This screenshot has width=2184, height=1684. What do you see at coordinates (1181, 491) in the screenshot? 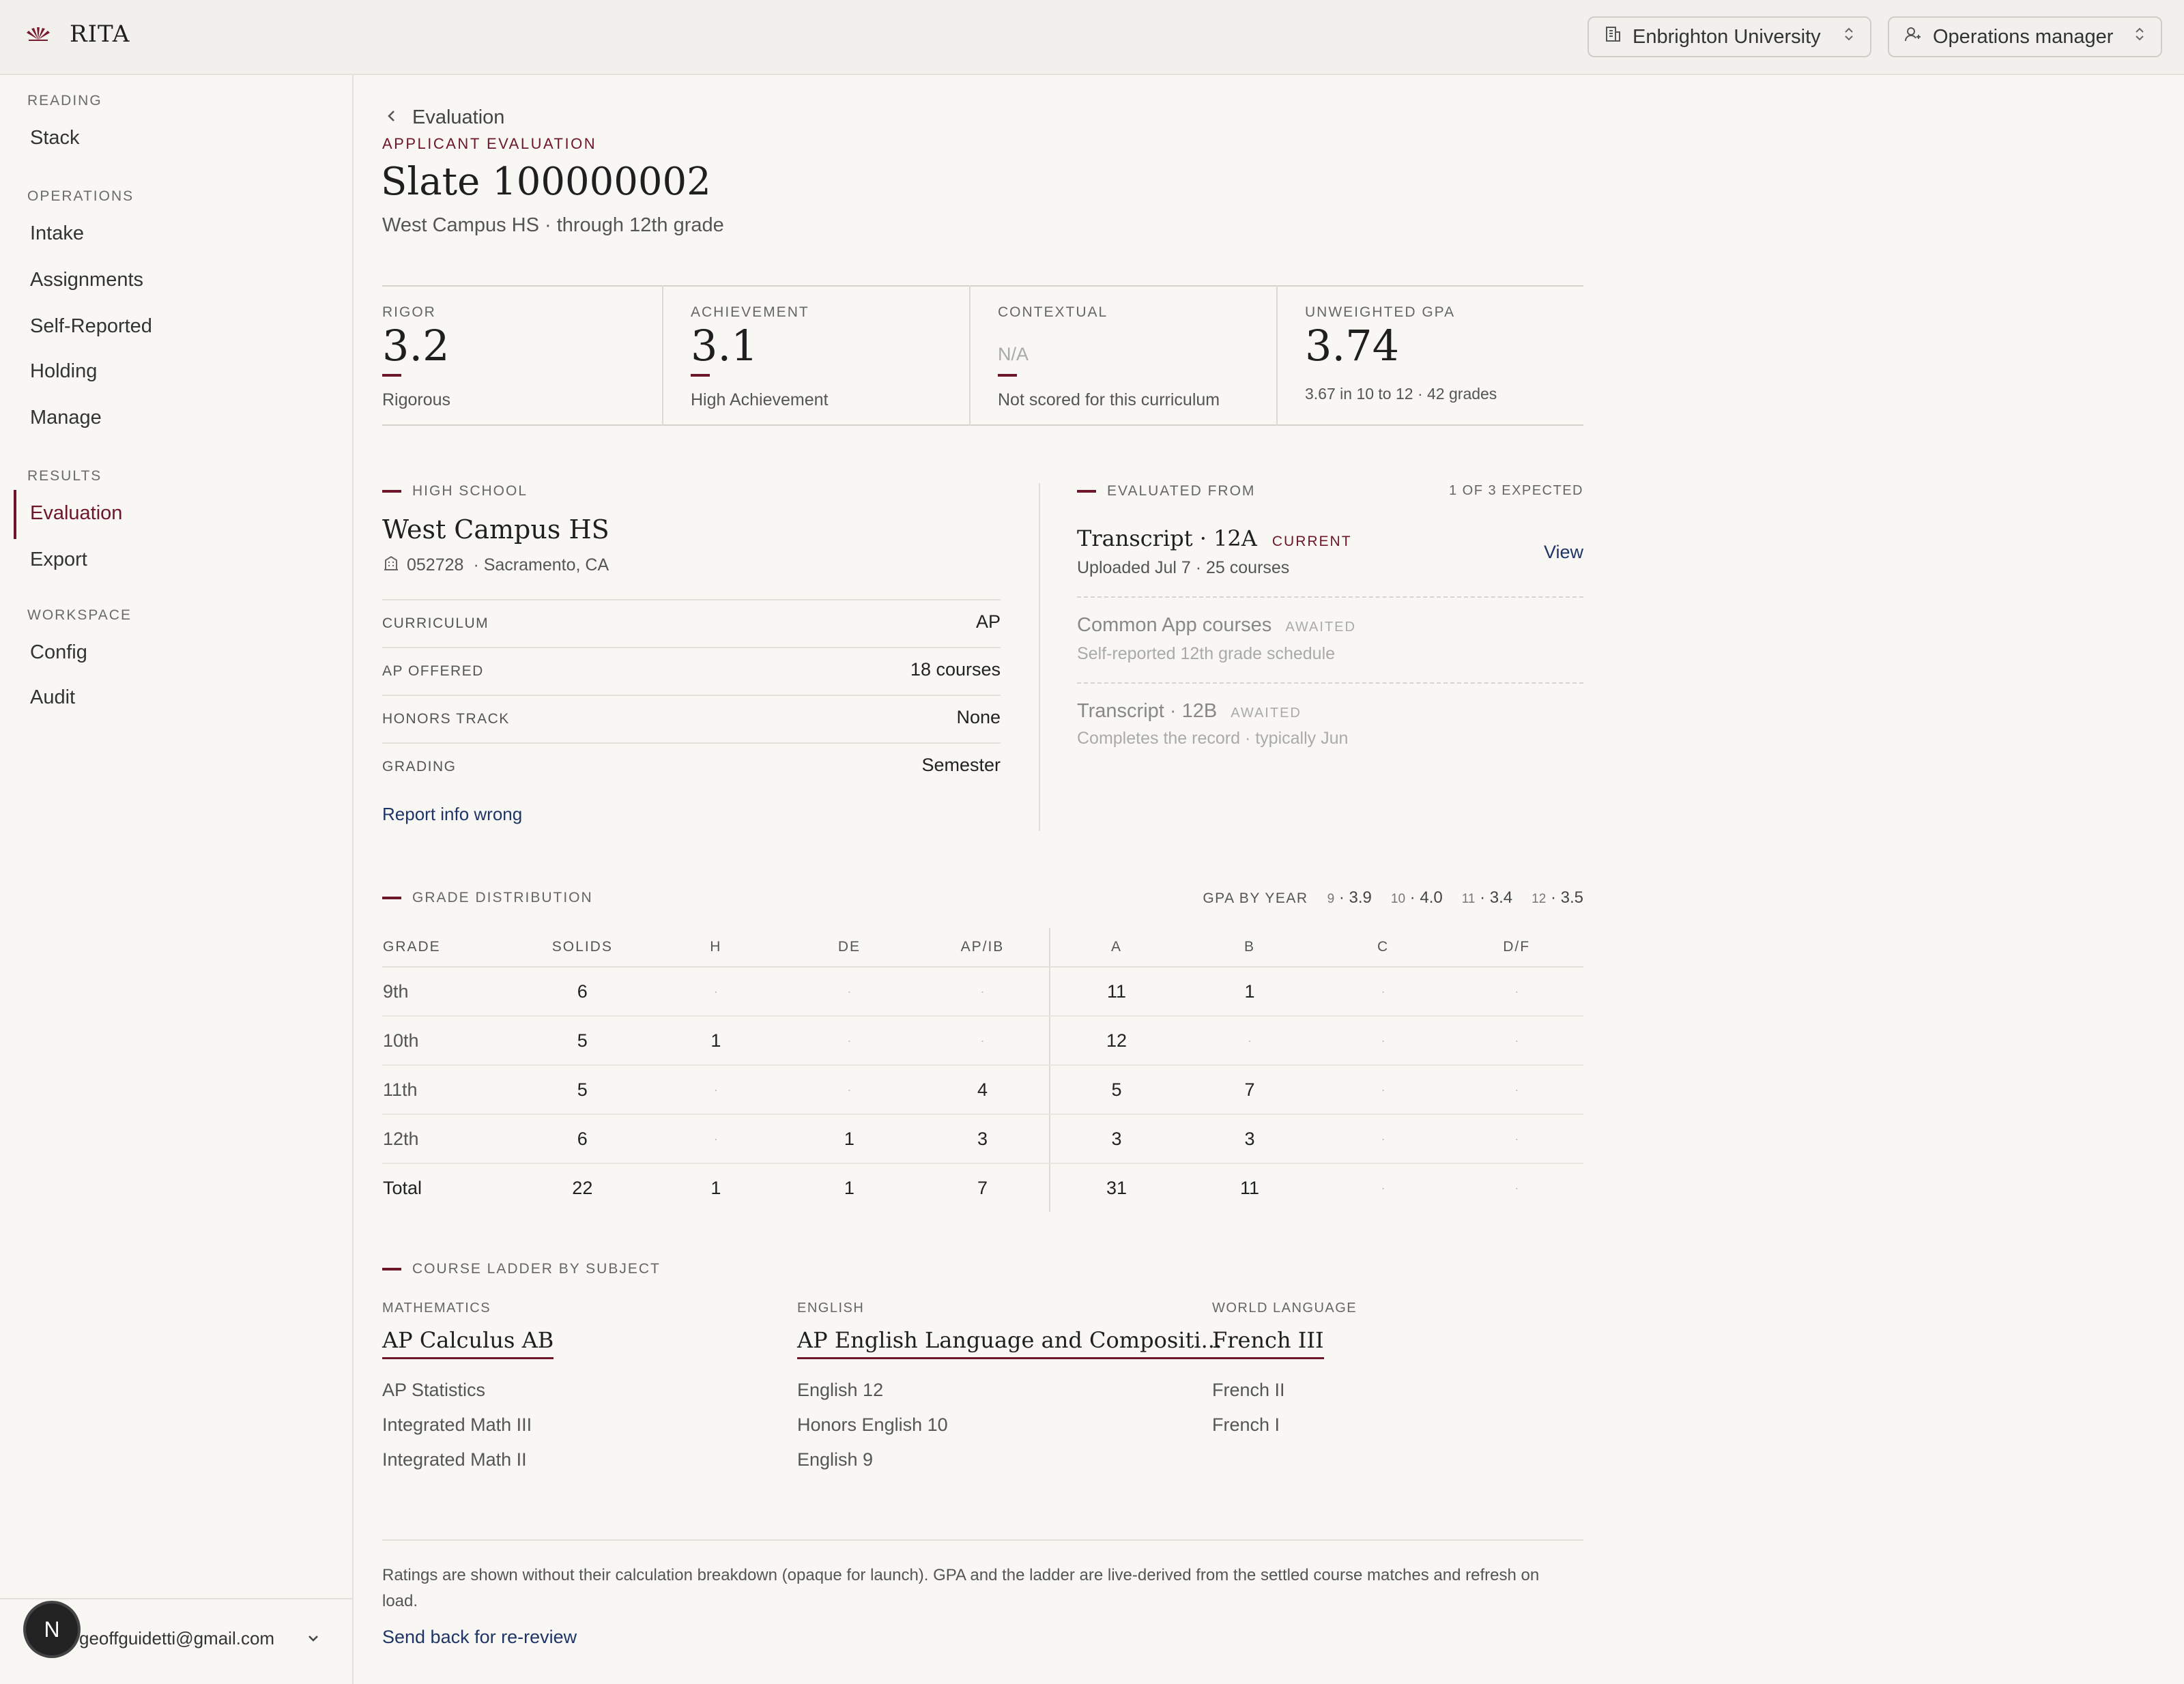
I see `evaluated-from-heading-label: EVALUATED FROM` at bounding box center [1181, 491].